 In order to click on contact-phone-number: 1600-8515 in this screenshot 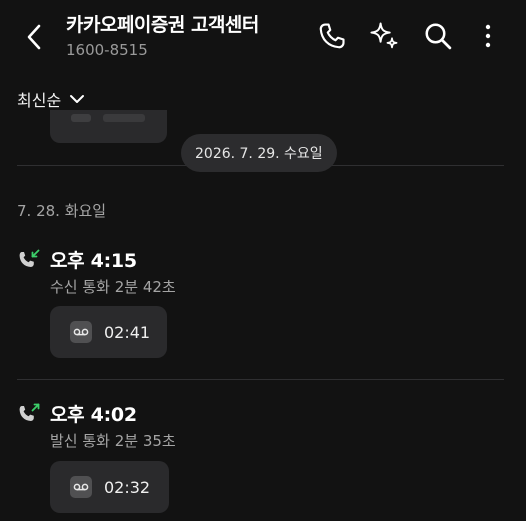, I will do `click(107, 50)`.